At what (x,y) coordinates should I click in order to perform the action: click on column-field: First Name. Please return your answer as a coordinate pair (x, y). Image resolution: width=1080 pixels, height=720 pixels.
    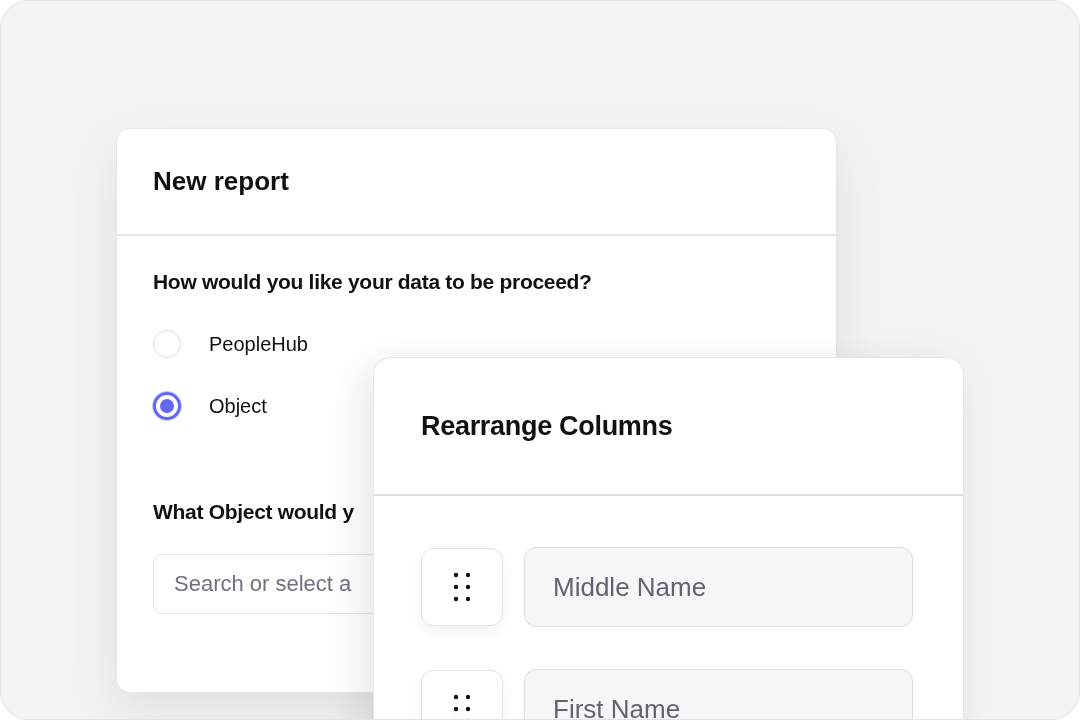
    Looking at the image, I should click on (718, 694).